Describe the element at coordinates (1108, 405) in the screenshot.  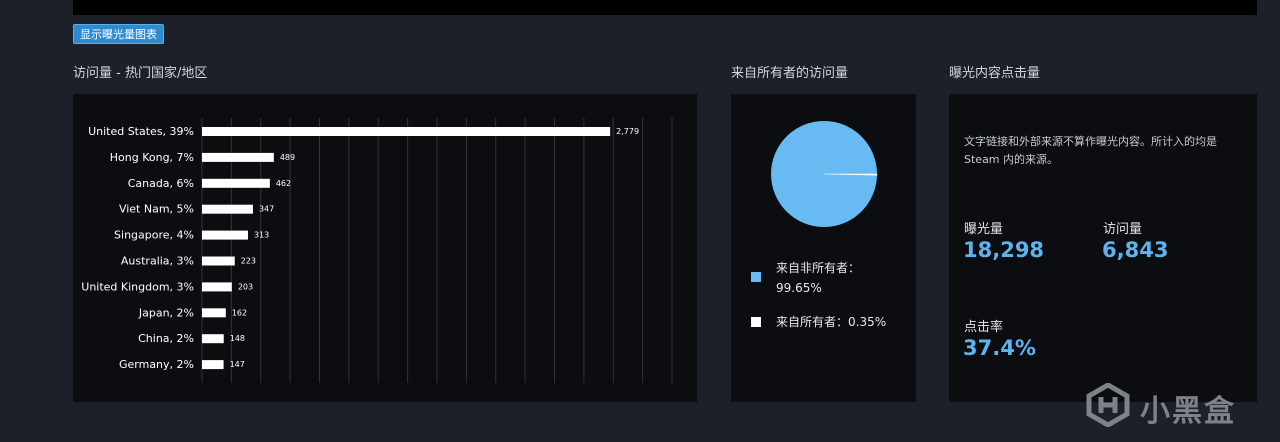
I see `xiaoheihe-logo-icon` at that location.